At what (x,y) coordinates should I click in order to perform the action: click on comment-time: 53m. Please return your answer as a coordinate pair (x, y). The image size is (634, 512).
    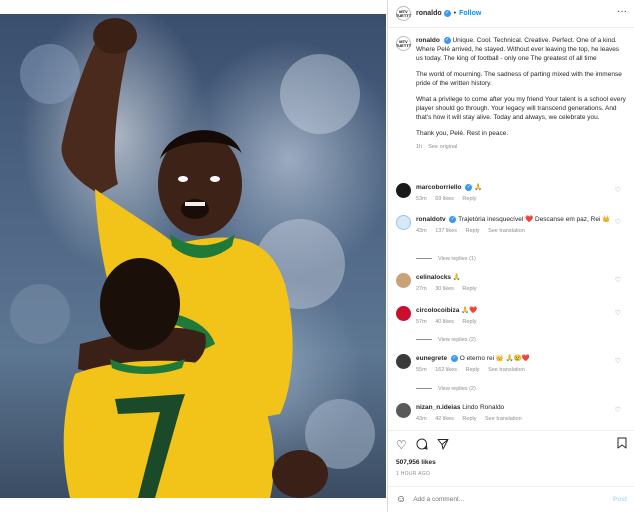
    Looking at the image, I should click on (421, 199).